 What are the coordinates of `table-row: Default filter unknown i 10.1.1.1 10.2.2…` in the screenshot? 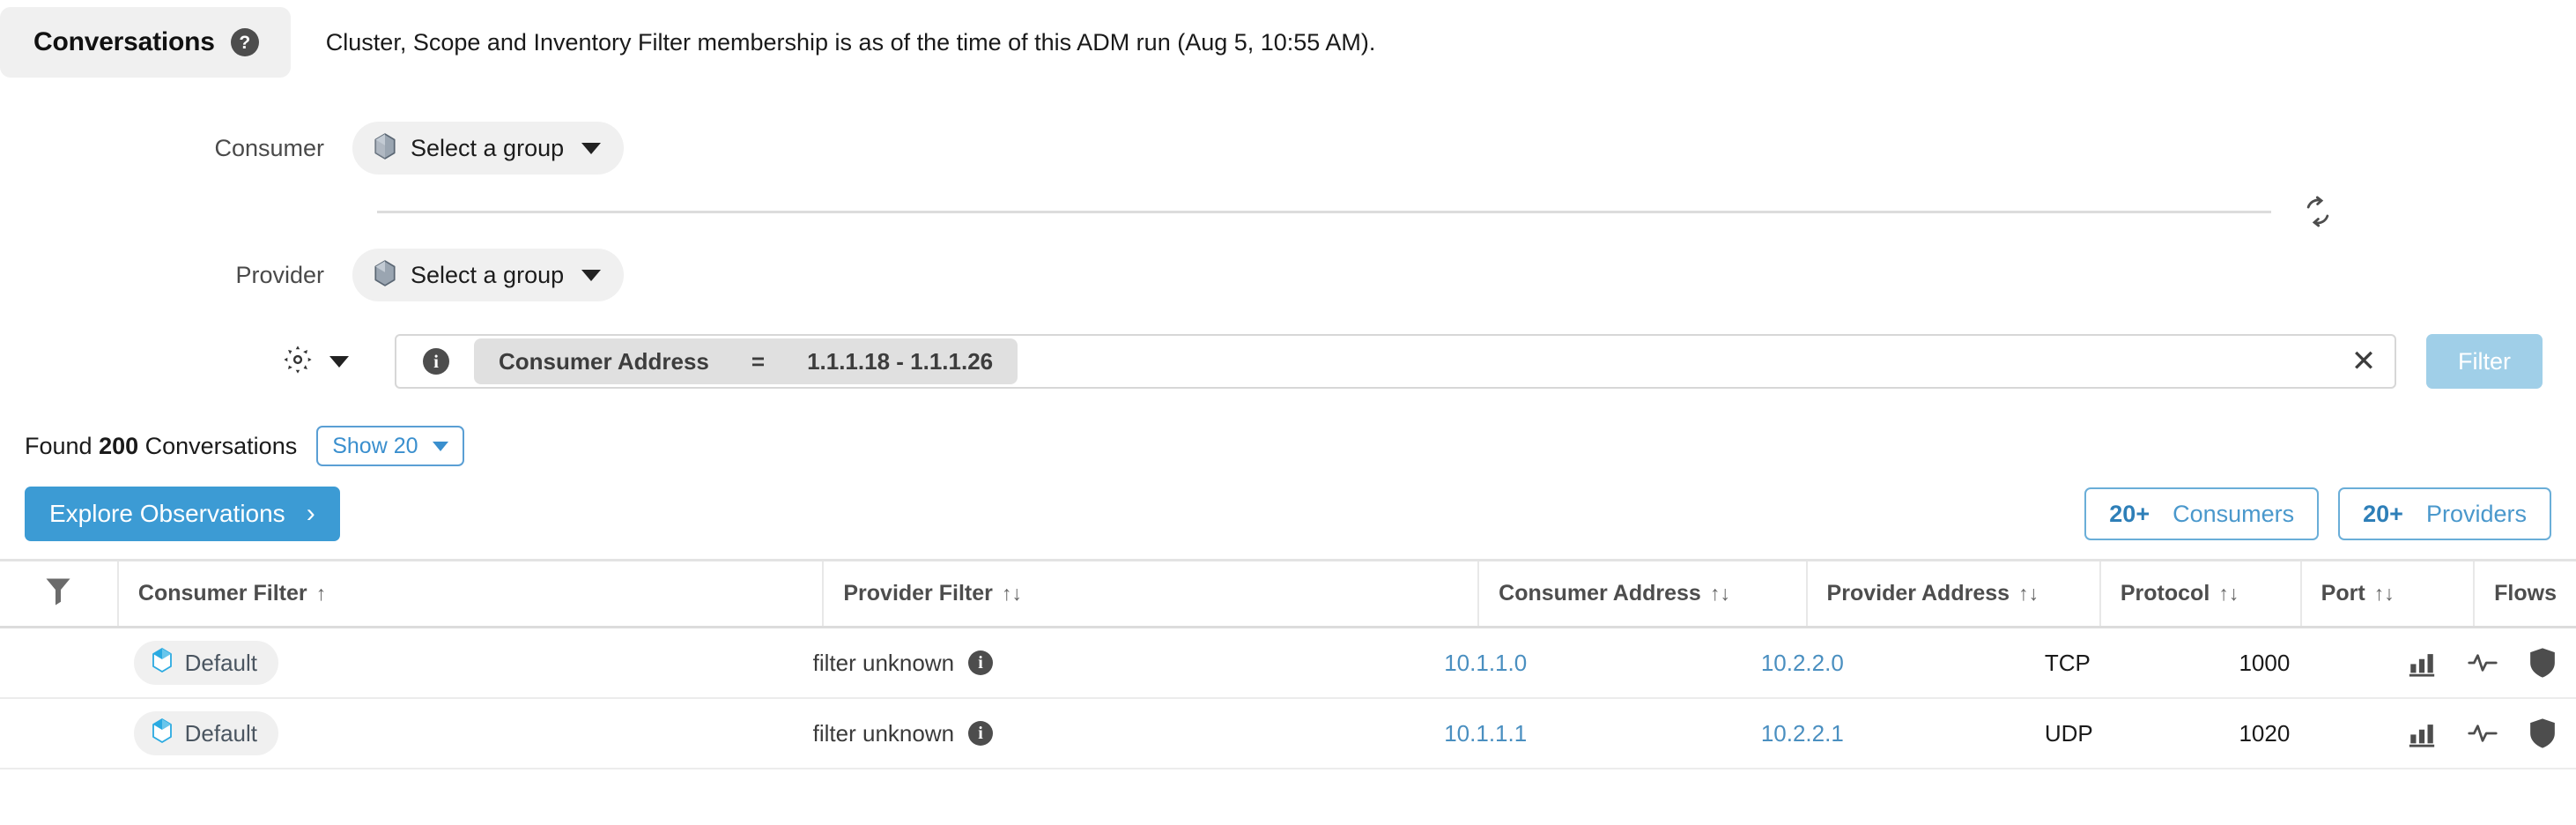 It's located at (1288, 734).